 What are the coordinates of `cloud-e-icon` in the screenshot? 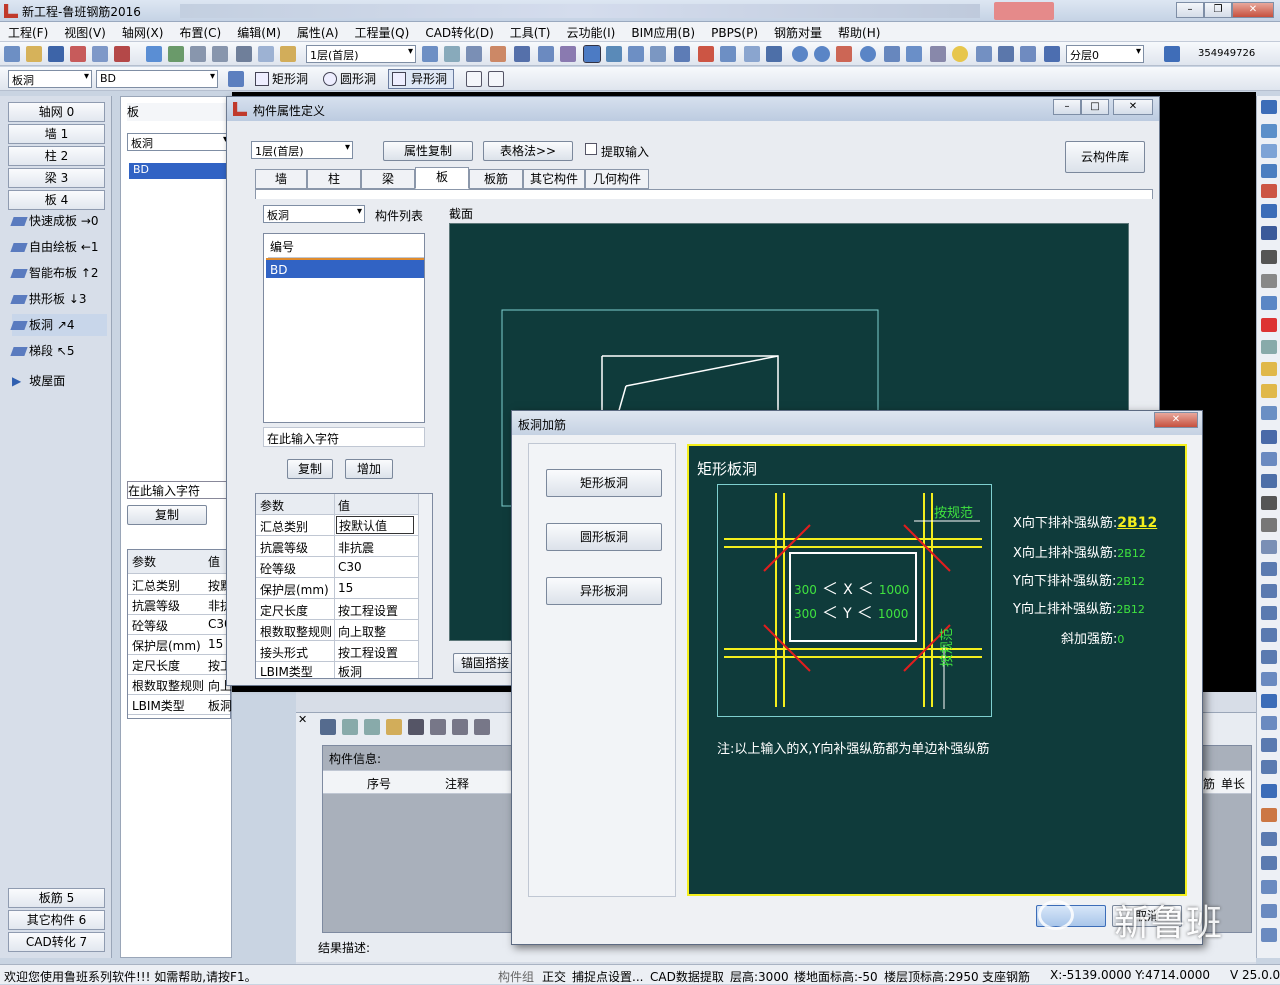 It's located at (1172, 54).